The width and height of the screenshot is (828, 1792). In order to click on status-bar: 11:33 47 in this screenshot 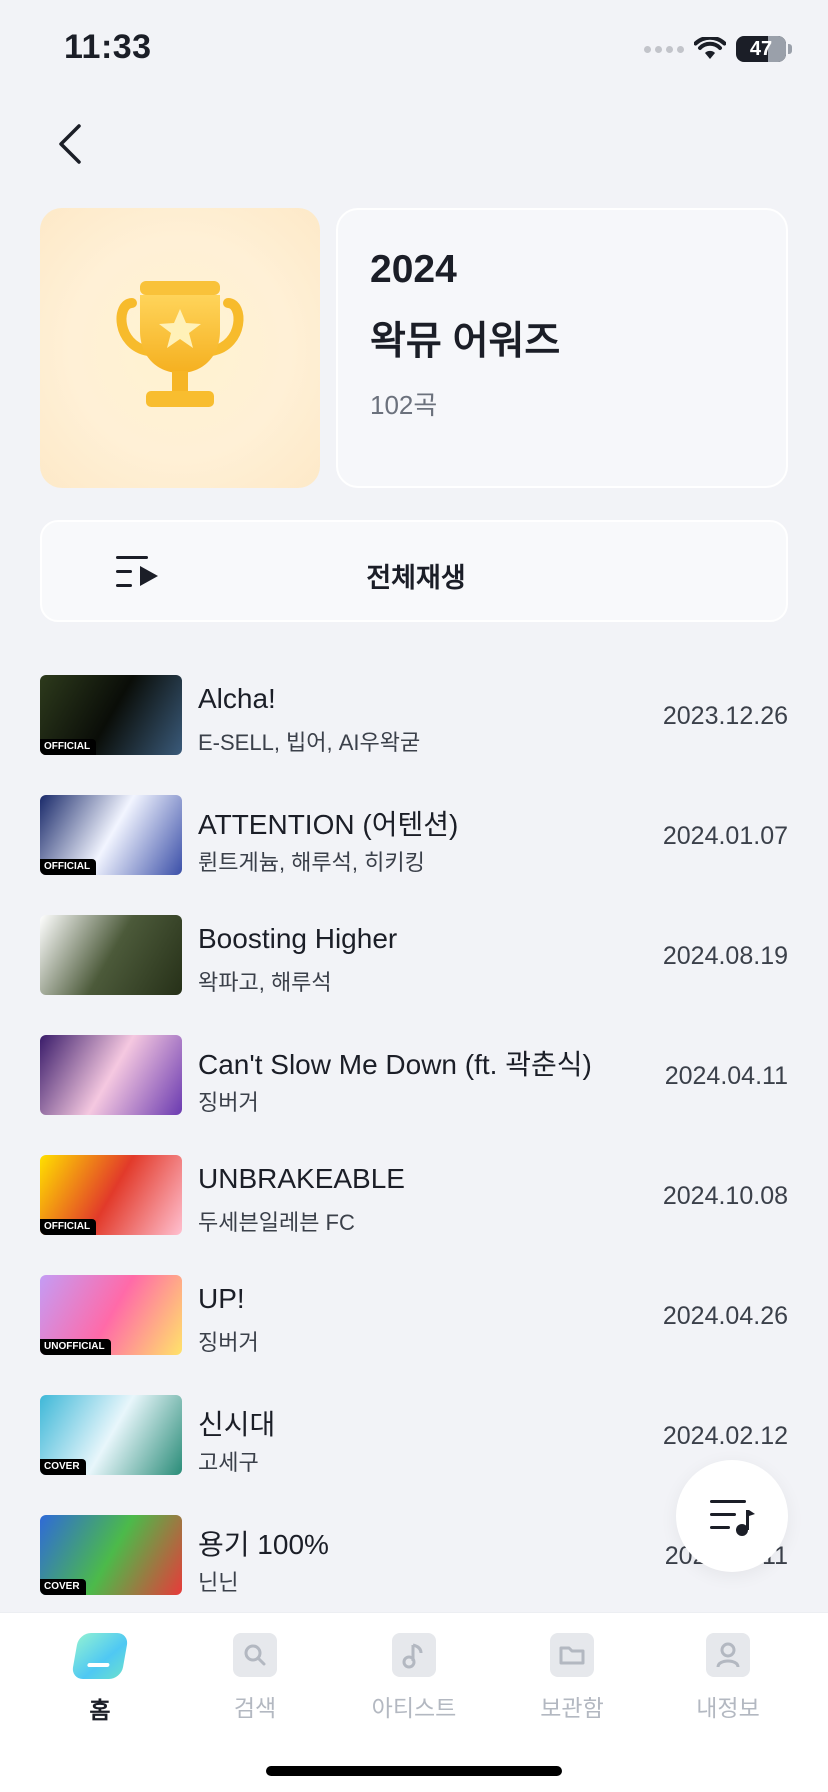, I will do `click(414, 50)`.